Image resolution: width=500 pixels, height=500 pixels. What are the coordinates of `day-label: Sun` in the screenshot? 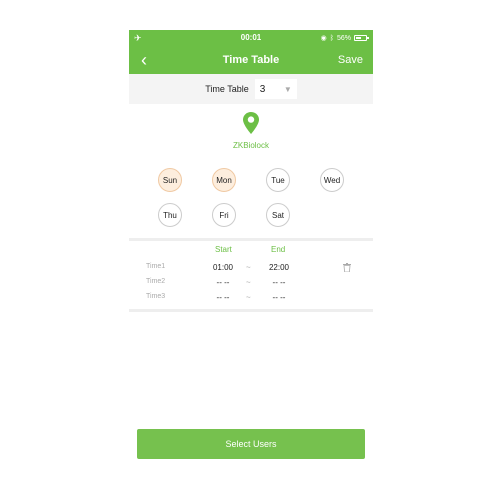 It's located at (170, 180).